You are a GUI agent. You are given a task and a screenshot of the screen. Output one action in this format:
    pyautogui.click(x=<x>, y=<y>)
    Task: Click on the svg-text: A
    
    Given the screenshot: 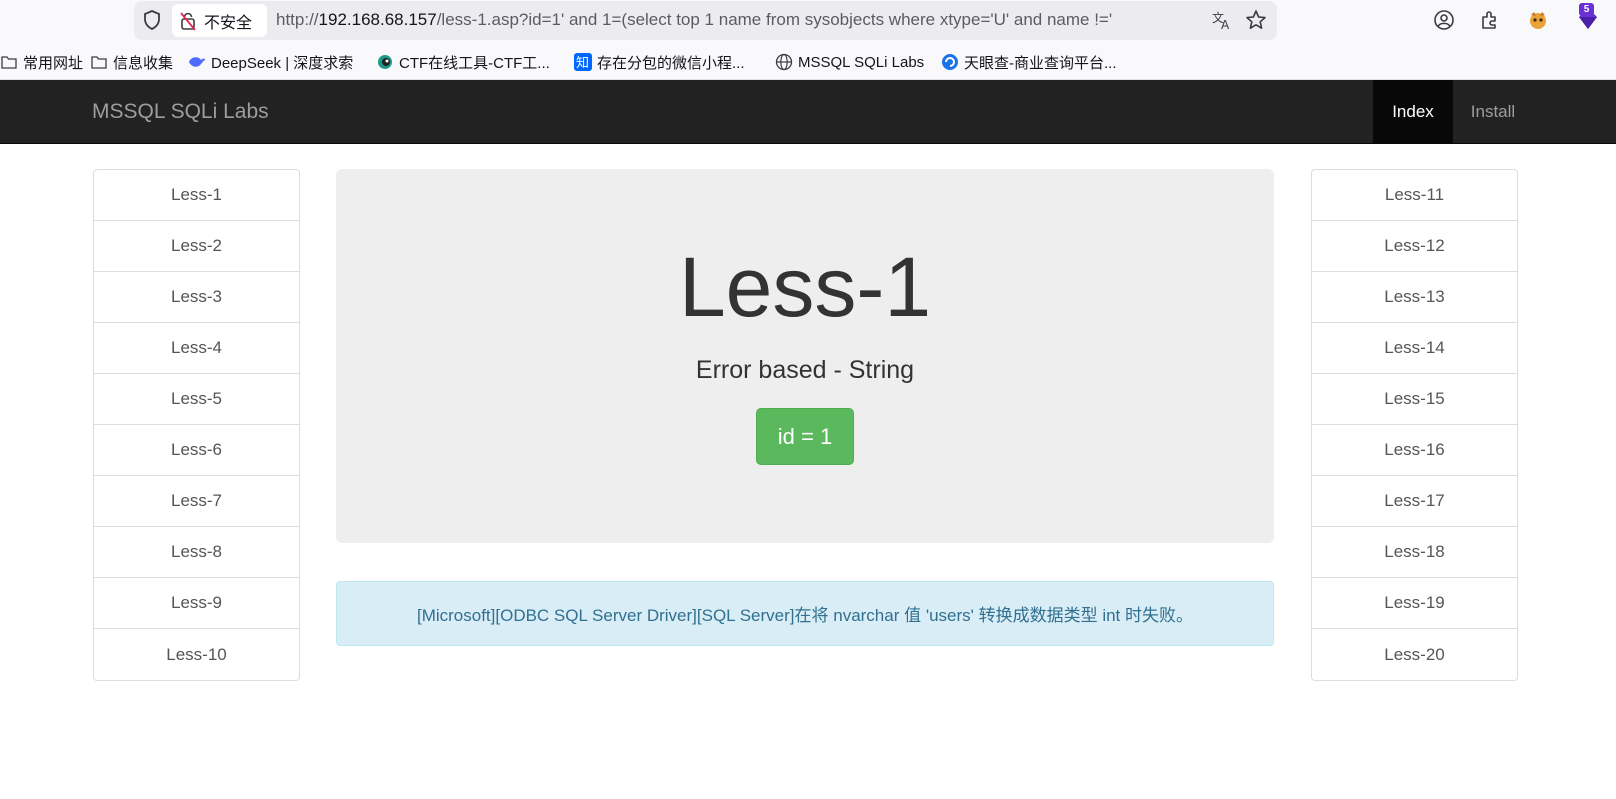 What is the action you would take?
    pyautogui.click(x=1225, y=24)
    